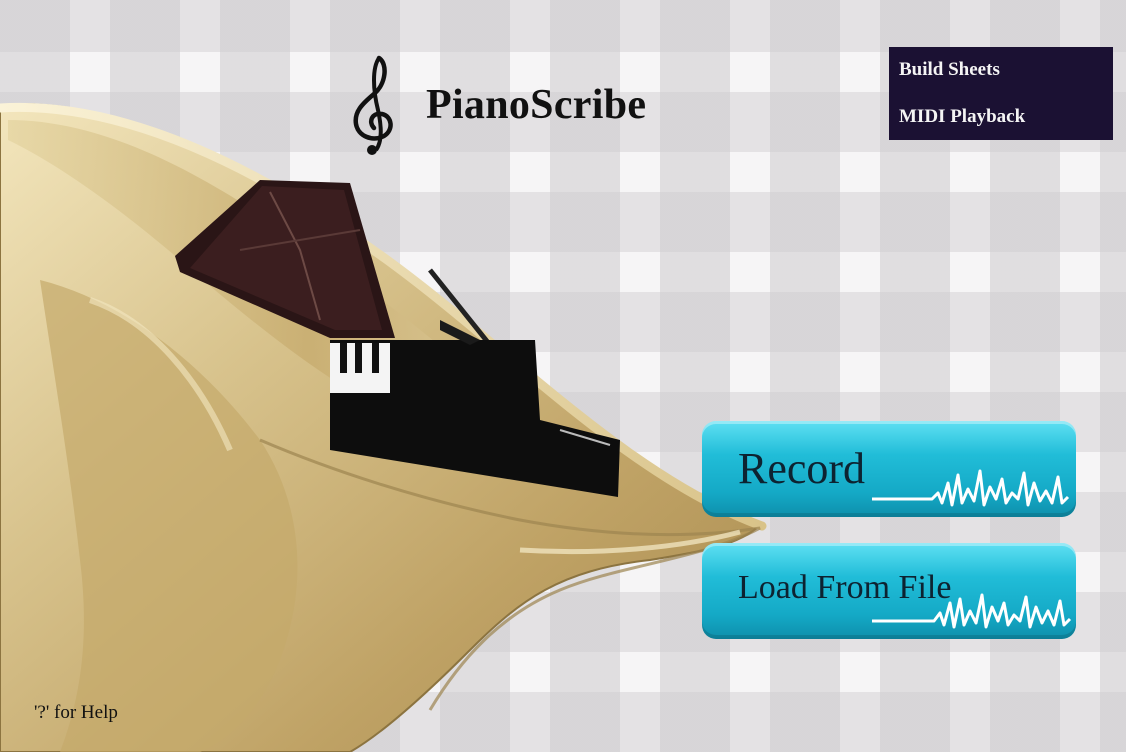 The image size is (1126, 752). I want to click on record-button: Record, so click(889, 469).